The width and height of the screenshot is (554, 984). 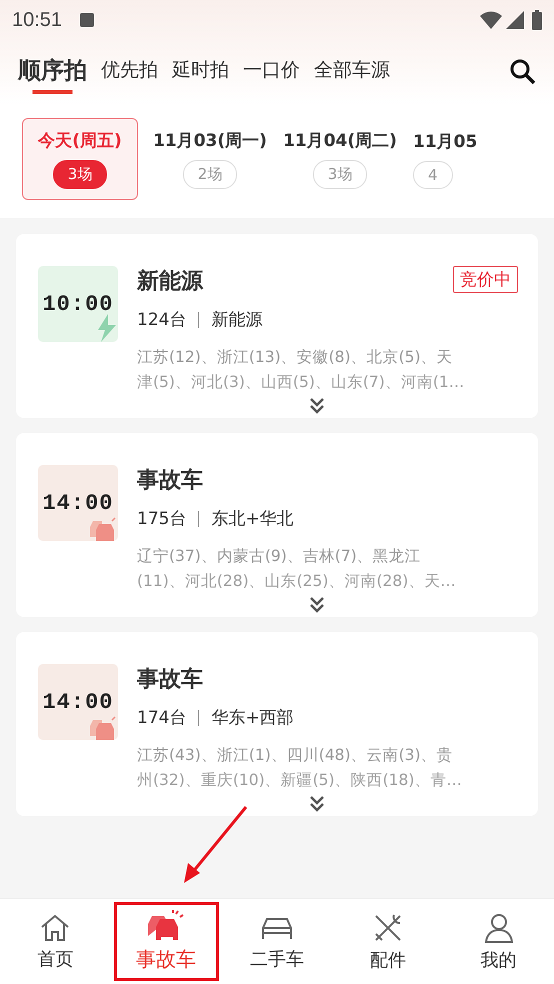 I want to click on category-tab: 延时拍, so click(x=200, y=72).